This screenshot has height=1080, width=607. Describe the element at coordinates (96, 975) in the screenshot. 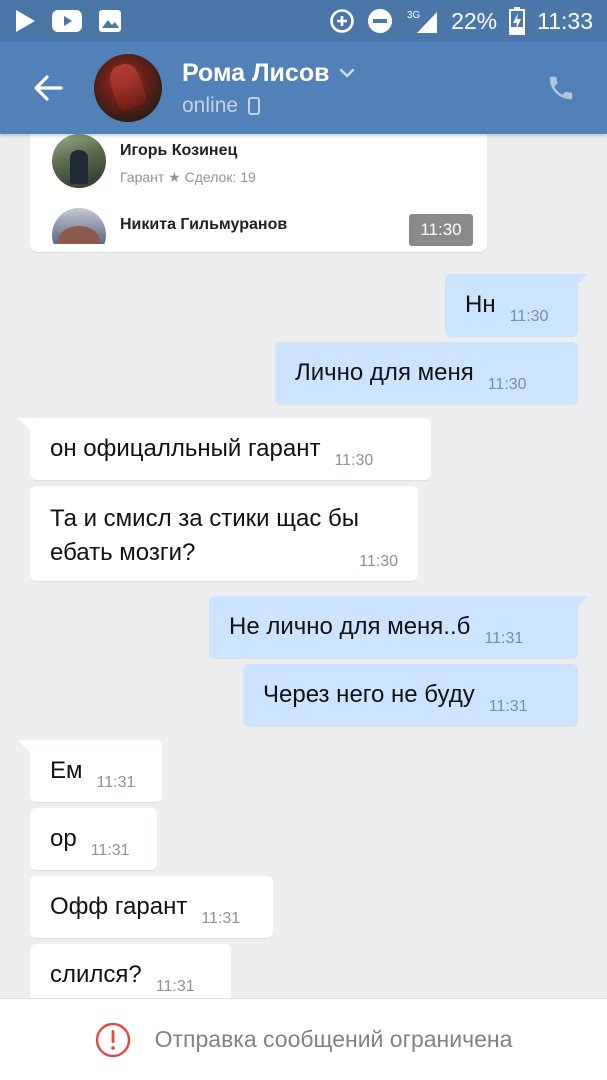

I see `message-text: слился?` at that location.